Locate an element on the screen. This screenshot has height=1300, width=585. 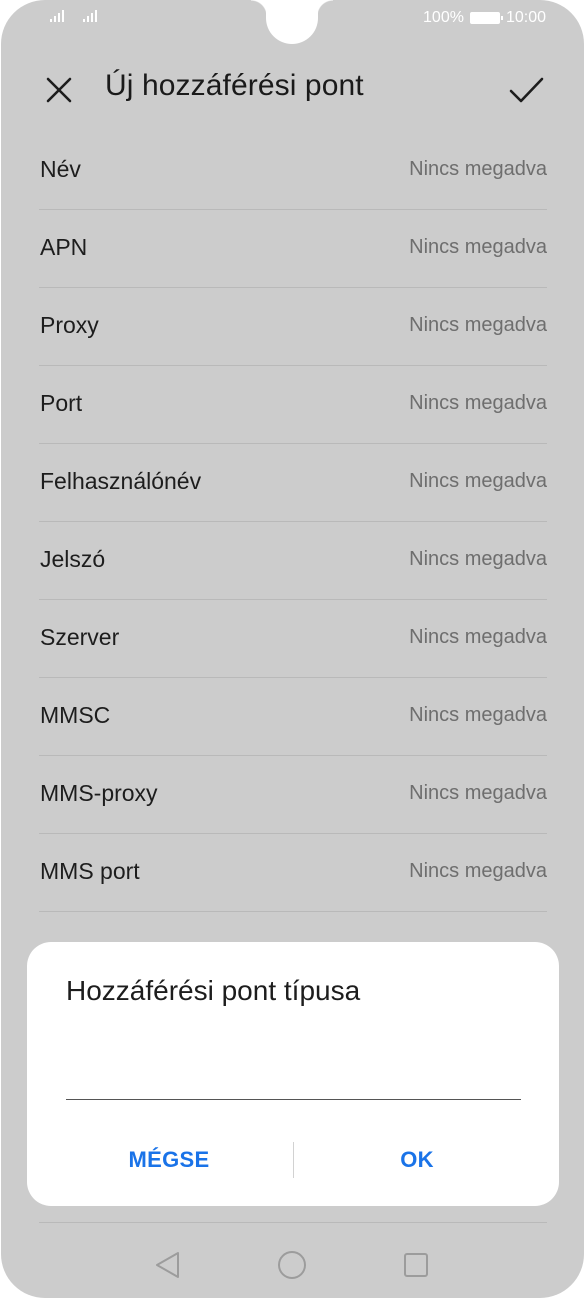
home-circle-icon is located at coordinates (292, 1265).